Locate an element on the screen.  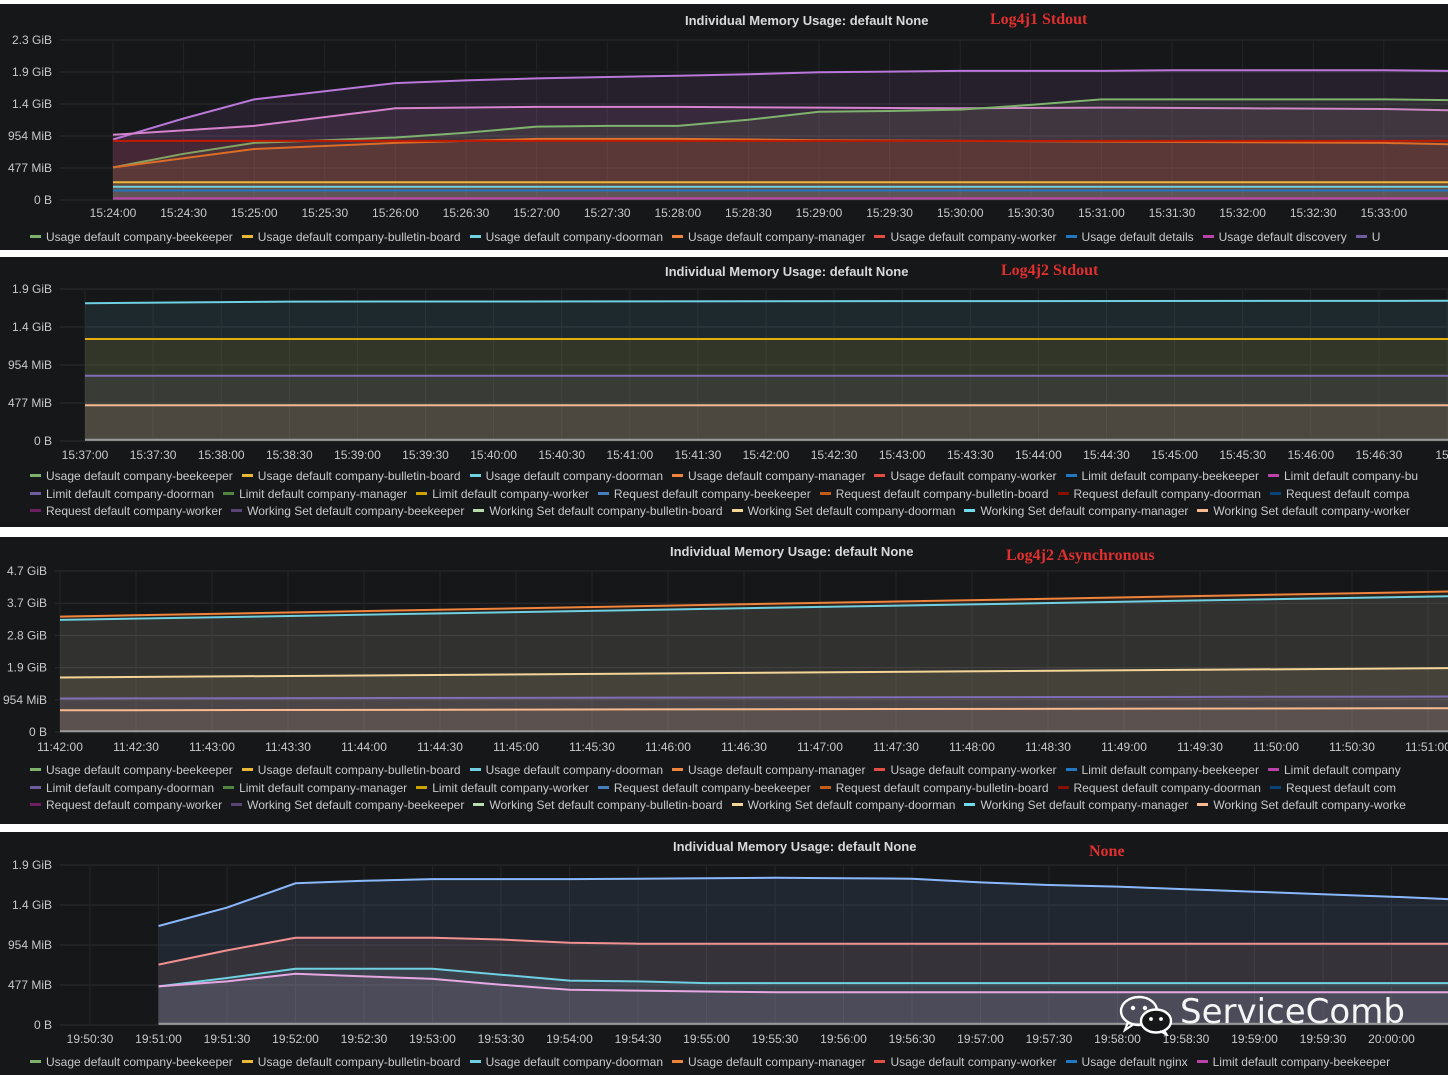
x-tick-label: 15:31:00 is located at coordinates (1101, 213).